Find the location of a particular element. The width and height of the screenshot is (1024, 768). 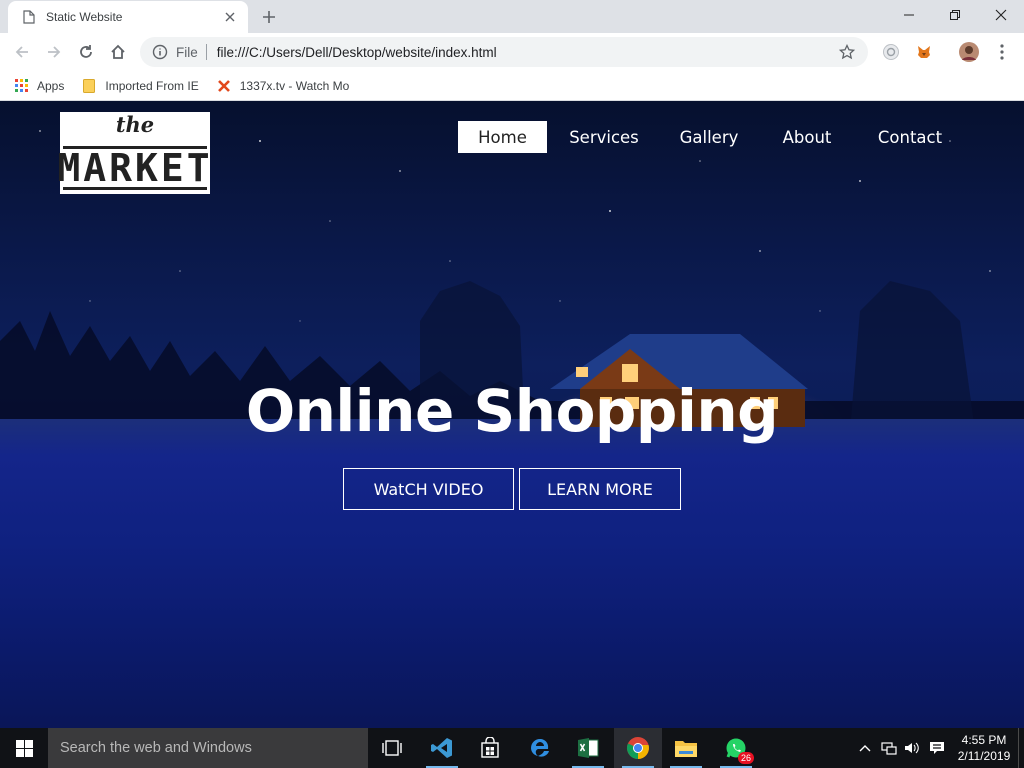

watch-video-button: WatCH VIDEO is located at coordinates (428, 489).